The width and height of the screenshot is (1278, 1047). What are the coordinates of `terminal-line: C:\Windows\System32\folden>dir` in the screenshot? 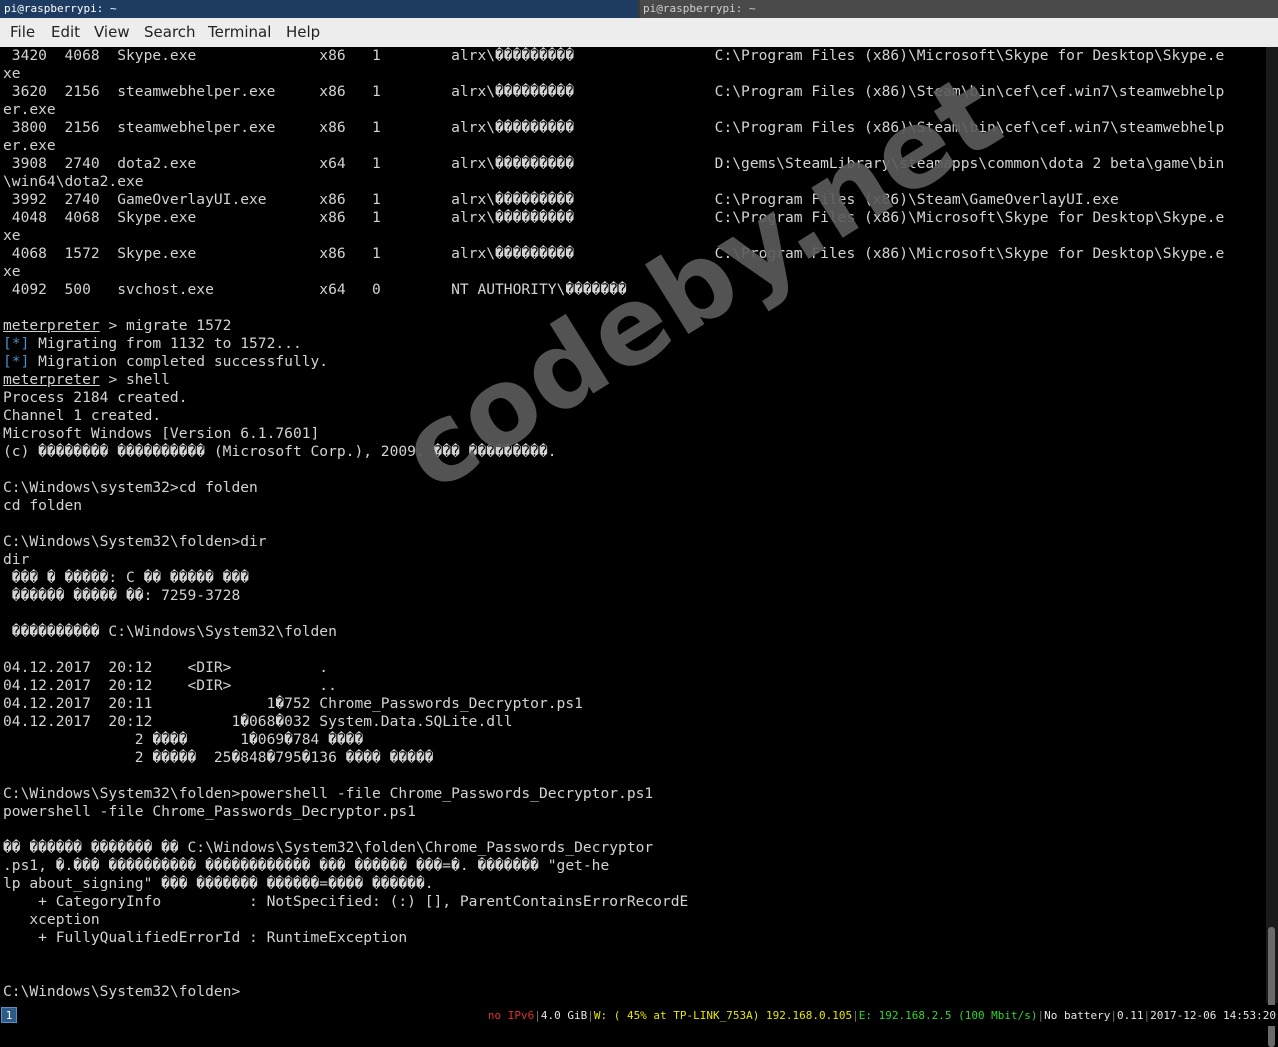 It's located at (135, 541).